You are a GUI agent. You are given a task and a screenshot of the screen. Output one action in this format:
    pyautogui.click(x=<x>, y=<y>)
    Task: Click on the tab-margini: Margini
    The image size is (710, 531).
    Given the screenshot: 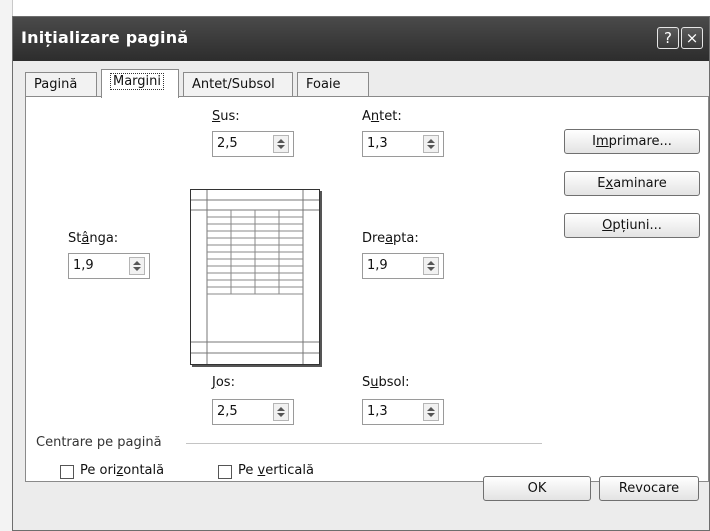 What is the action you would take?
    pyautogui.click(x=140, y=83)
    